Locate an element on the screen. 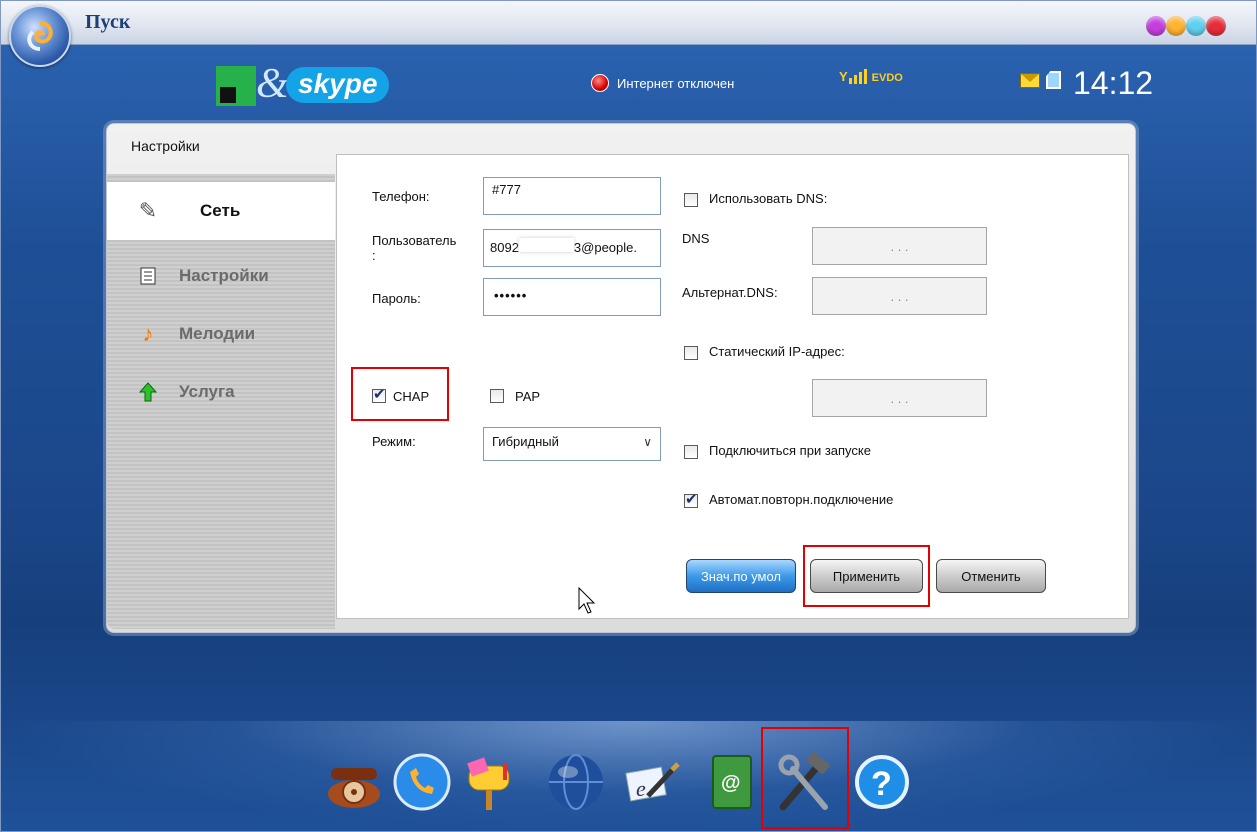 The width and height of the screenshot is (1257, 832). dns-label: DNS is located at coordinates (696, 238).